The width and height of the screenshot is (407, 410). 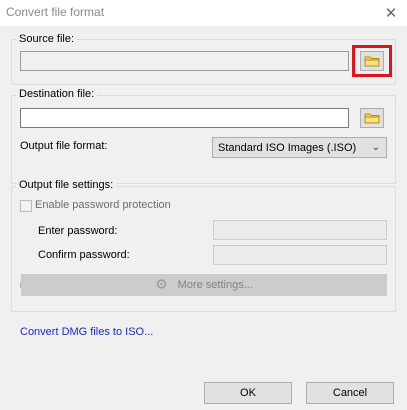 I want to click on window-title: Convert file format, so click(x=55, y=12).